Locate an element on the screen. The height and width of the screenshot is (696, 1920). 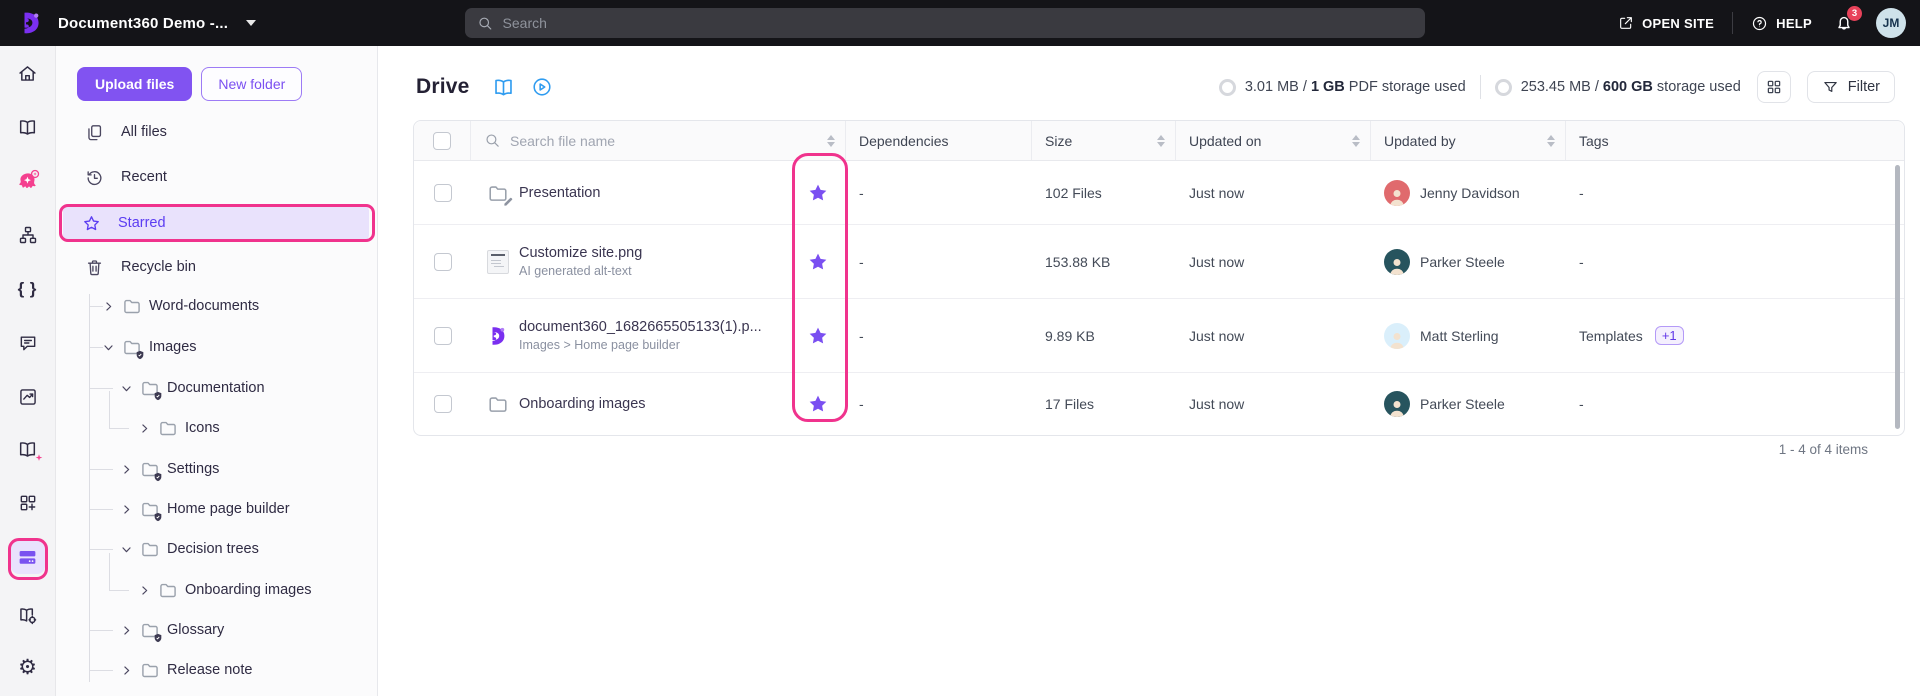
history-icon is located at coordinates (94, 177).